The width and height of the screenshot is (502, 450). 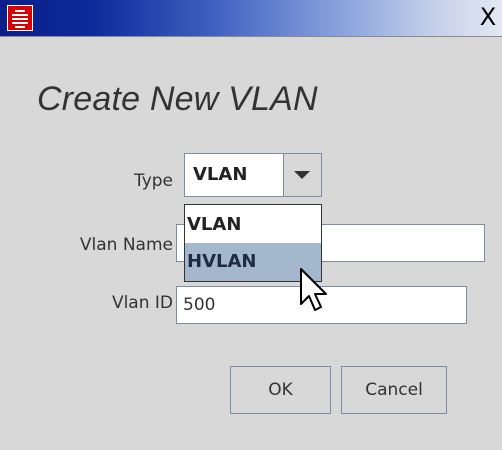 I want to click on mouse-pointer-icon, so click(x=313, y=289).